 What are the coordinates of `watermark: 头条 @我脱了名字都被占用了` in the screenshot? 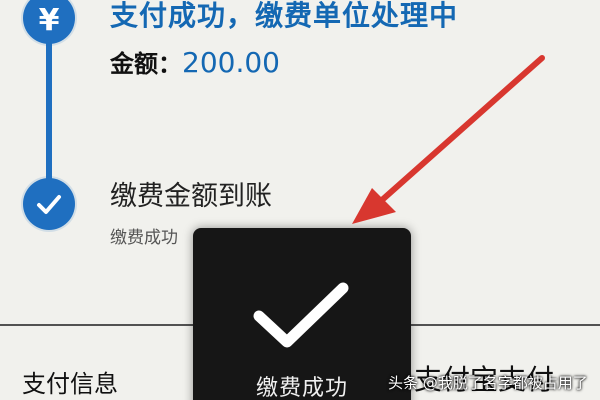 It's located at (488, 383).